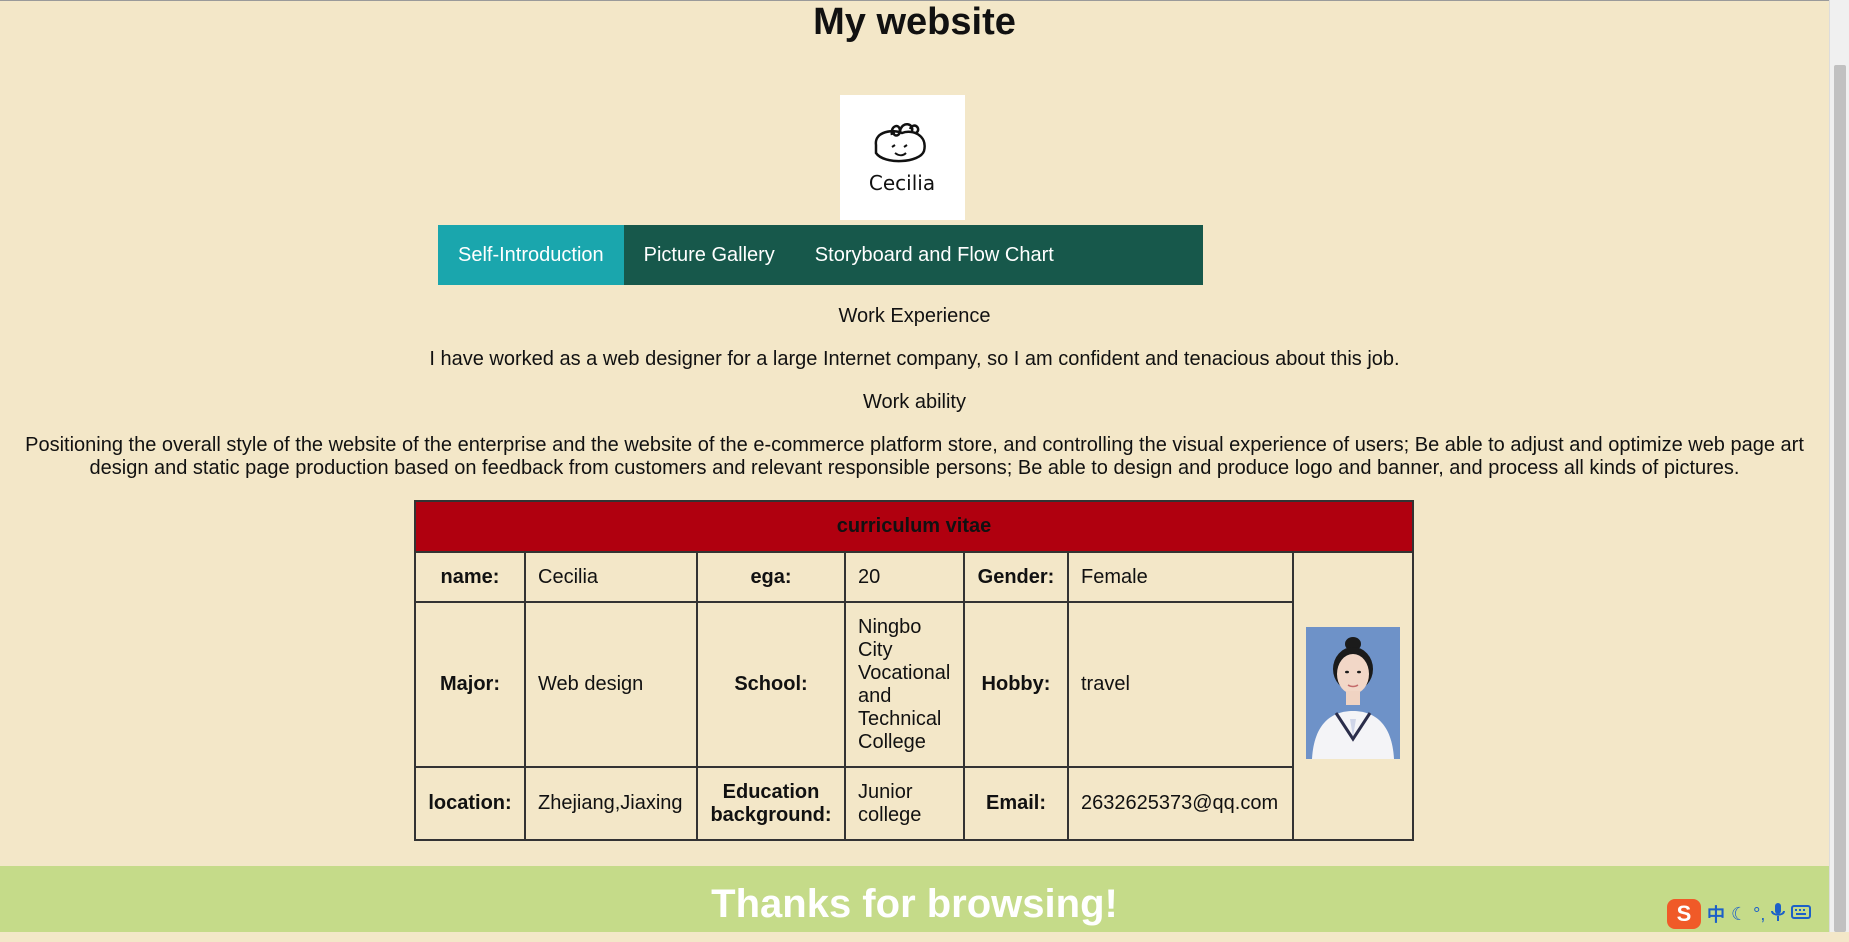 The height and width of the screenshot is (942, 1849). Describe the element at coordinates (470, 803) in the screenshot. I see `location-label: location:` at that location.